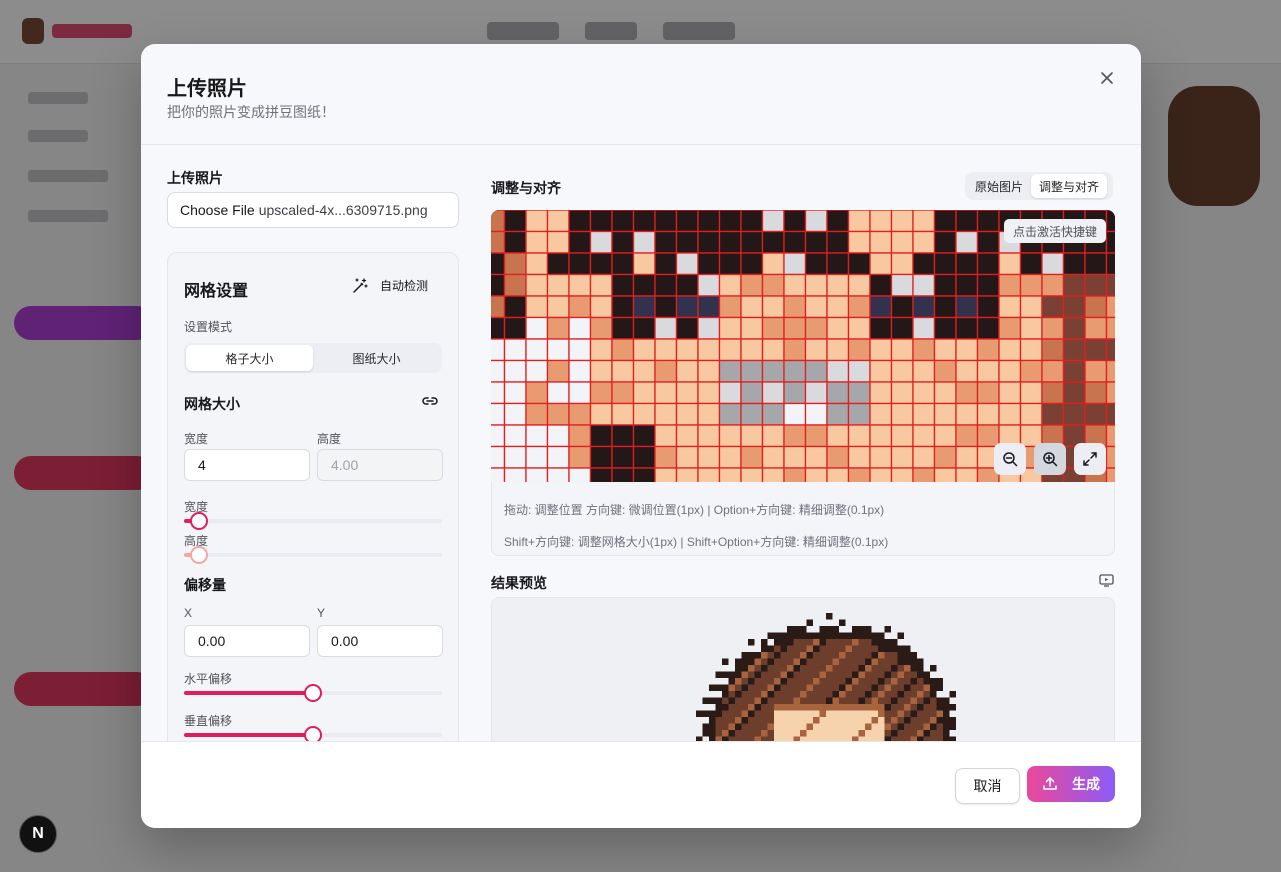 The image size is (1281, 872). Describe the element at coordinates (247, 465) in the screenshot. I see `width-input: 4` at that location.